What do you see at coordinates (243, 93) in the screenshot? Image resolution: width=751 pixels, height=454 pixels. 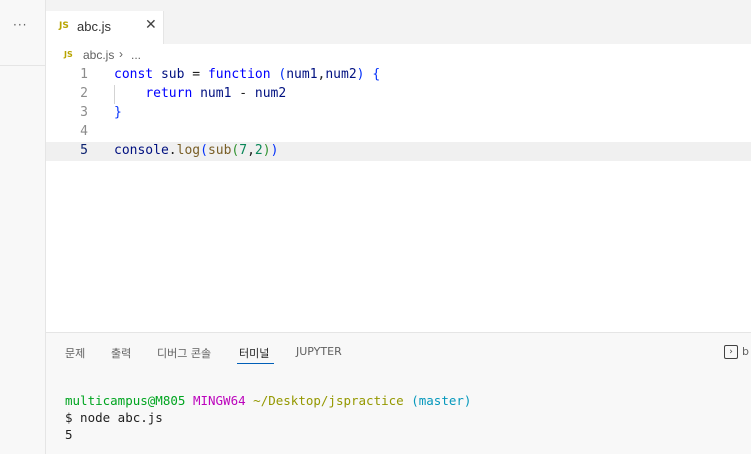 I see `code-token: -` at bounding box center [243, 93].